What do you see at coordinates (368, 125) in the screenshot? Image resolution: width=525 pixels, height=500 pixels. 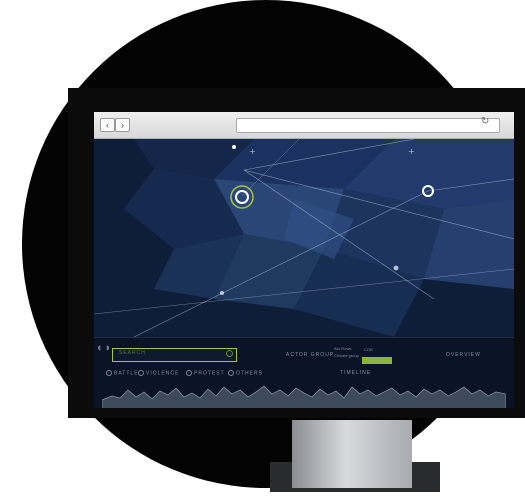 I see `address-bar` at bounding box center [368, 125].